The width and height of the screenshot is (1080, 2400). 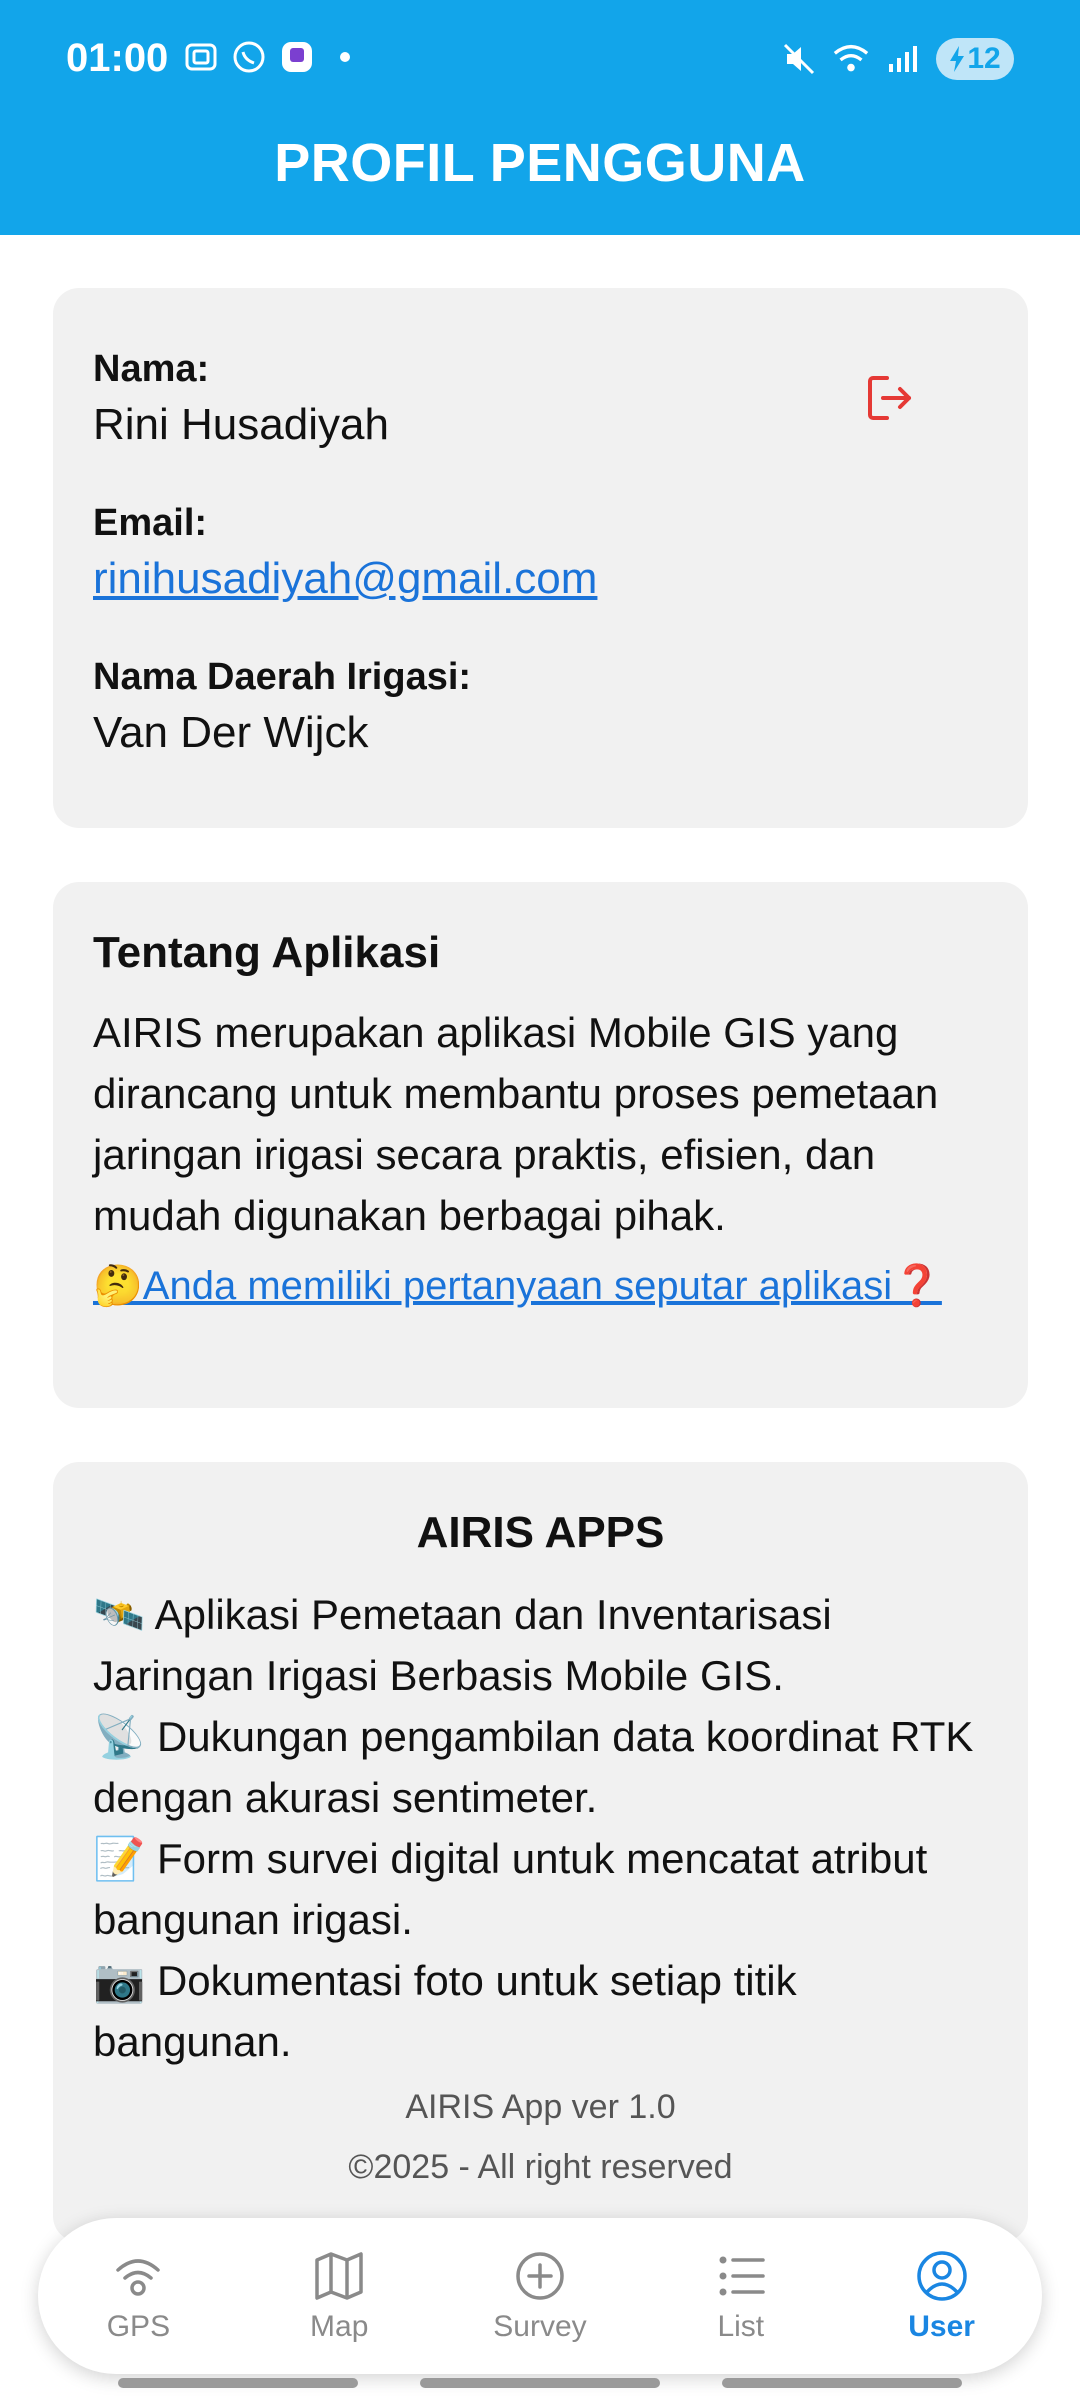 I want to click on more-notifications-dot, so click(x=345, y=57).